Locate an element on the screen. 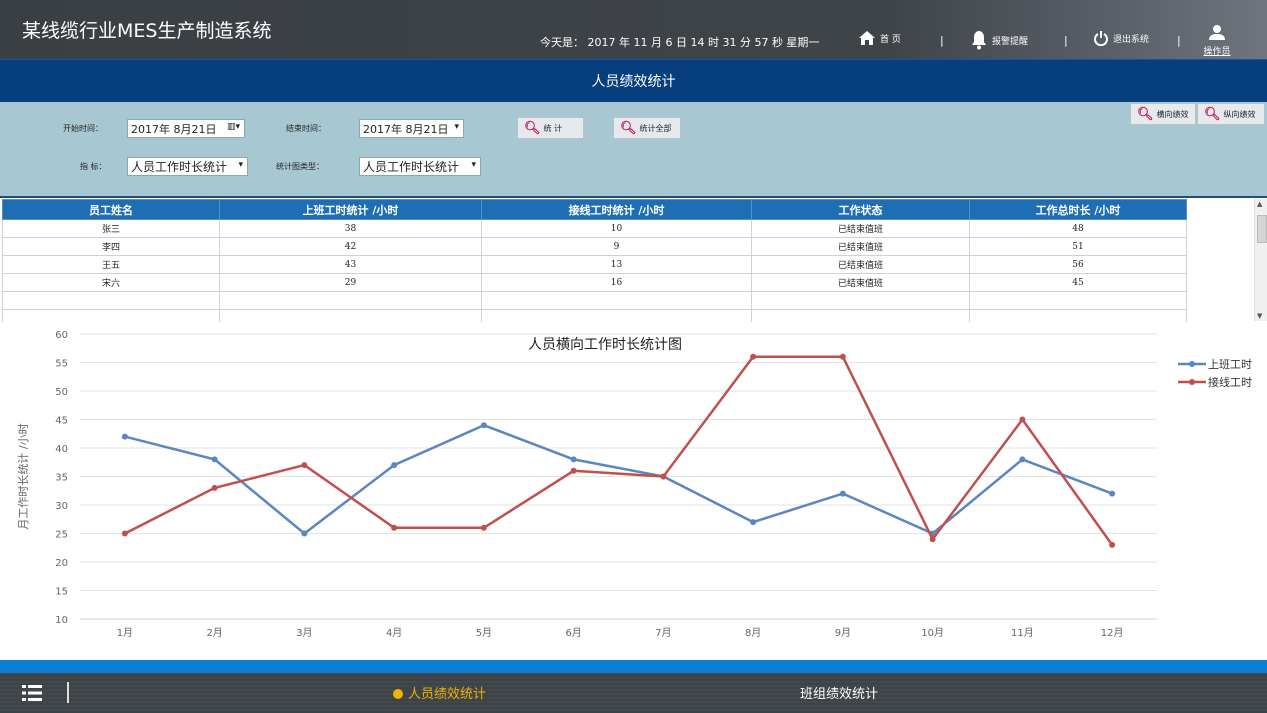 The width and height of the screenshot is (1267, 713). x-tick-label: 8月 is located at coordinates (753, 633).